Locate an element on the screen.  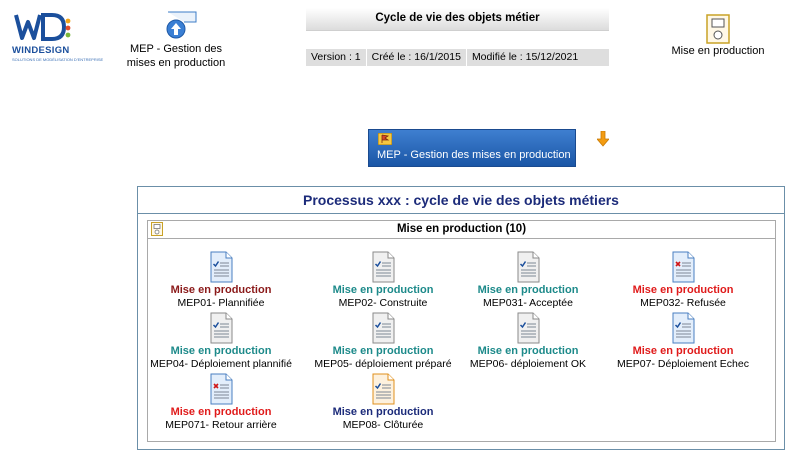
process-up-arrow-icon is located at coordinates (181, 25).